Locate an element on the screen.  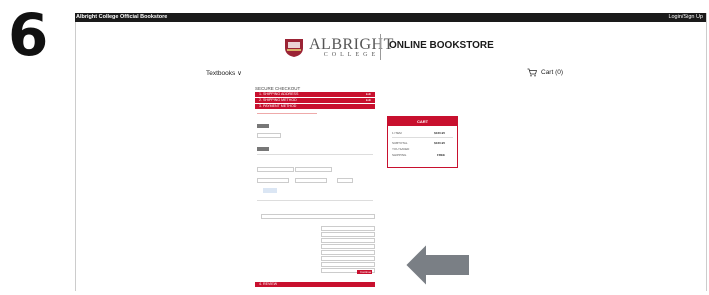
pointer-arrow is located at coordinates (438, 267).